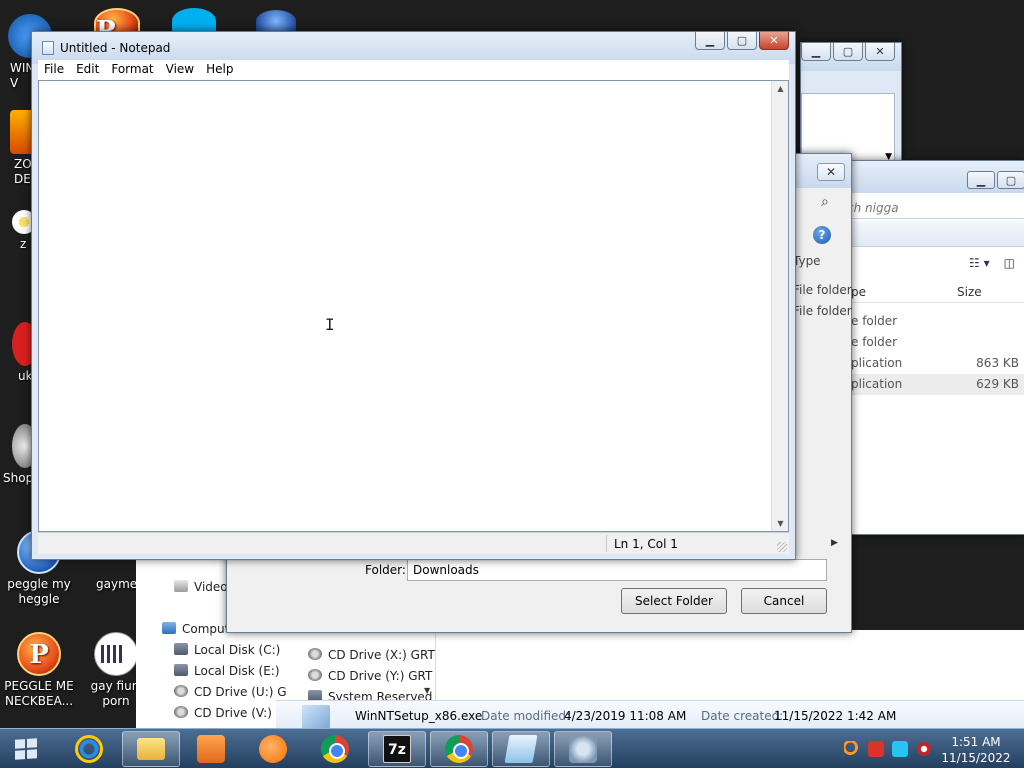 The image size is (1024, 768). Describe the element at coordinates (115, 48) in the screenshot. I see `window-title: Untitled - Notepad` at that location.